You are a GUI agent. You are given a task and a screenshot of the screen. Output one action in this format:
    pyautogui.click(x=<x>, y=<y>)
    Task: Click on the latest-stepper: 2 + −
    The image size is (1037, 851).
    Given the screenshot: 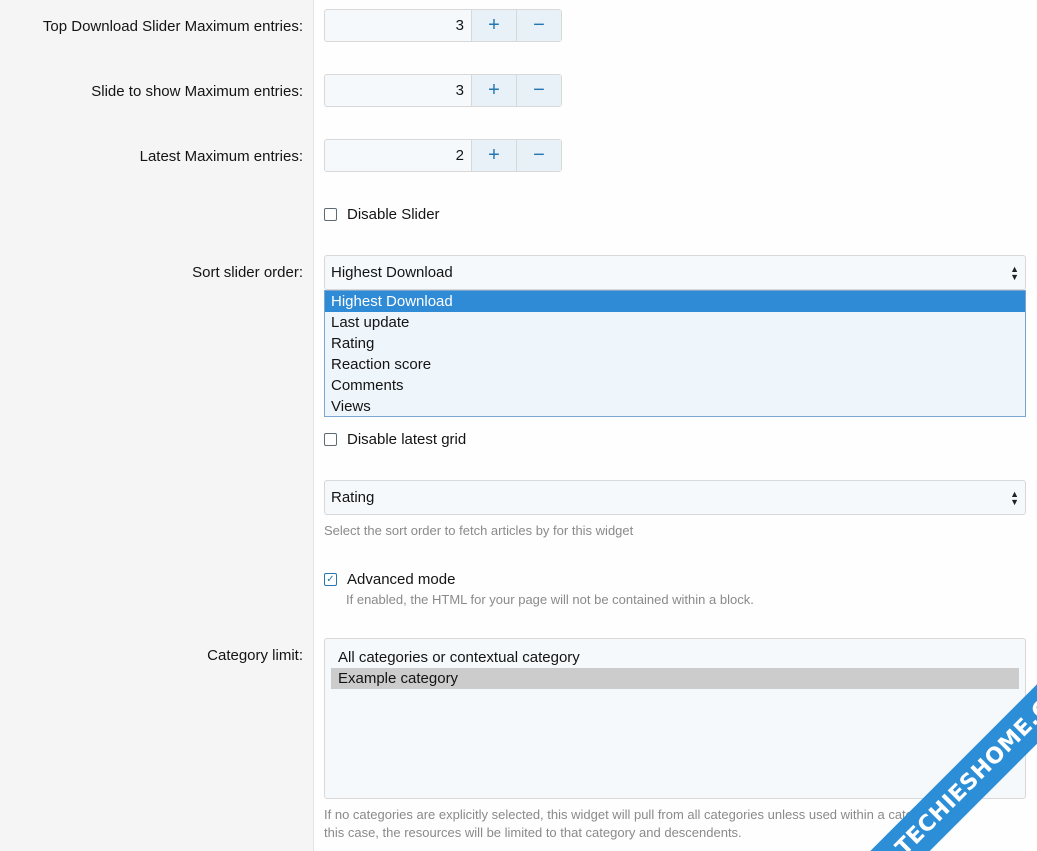 What is the action you would take?
    pyautogui.click(x=443, y=155)
    